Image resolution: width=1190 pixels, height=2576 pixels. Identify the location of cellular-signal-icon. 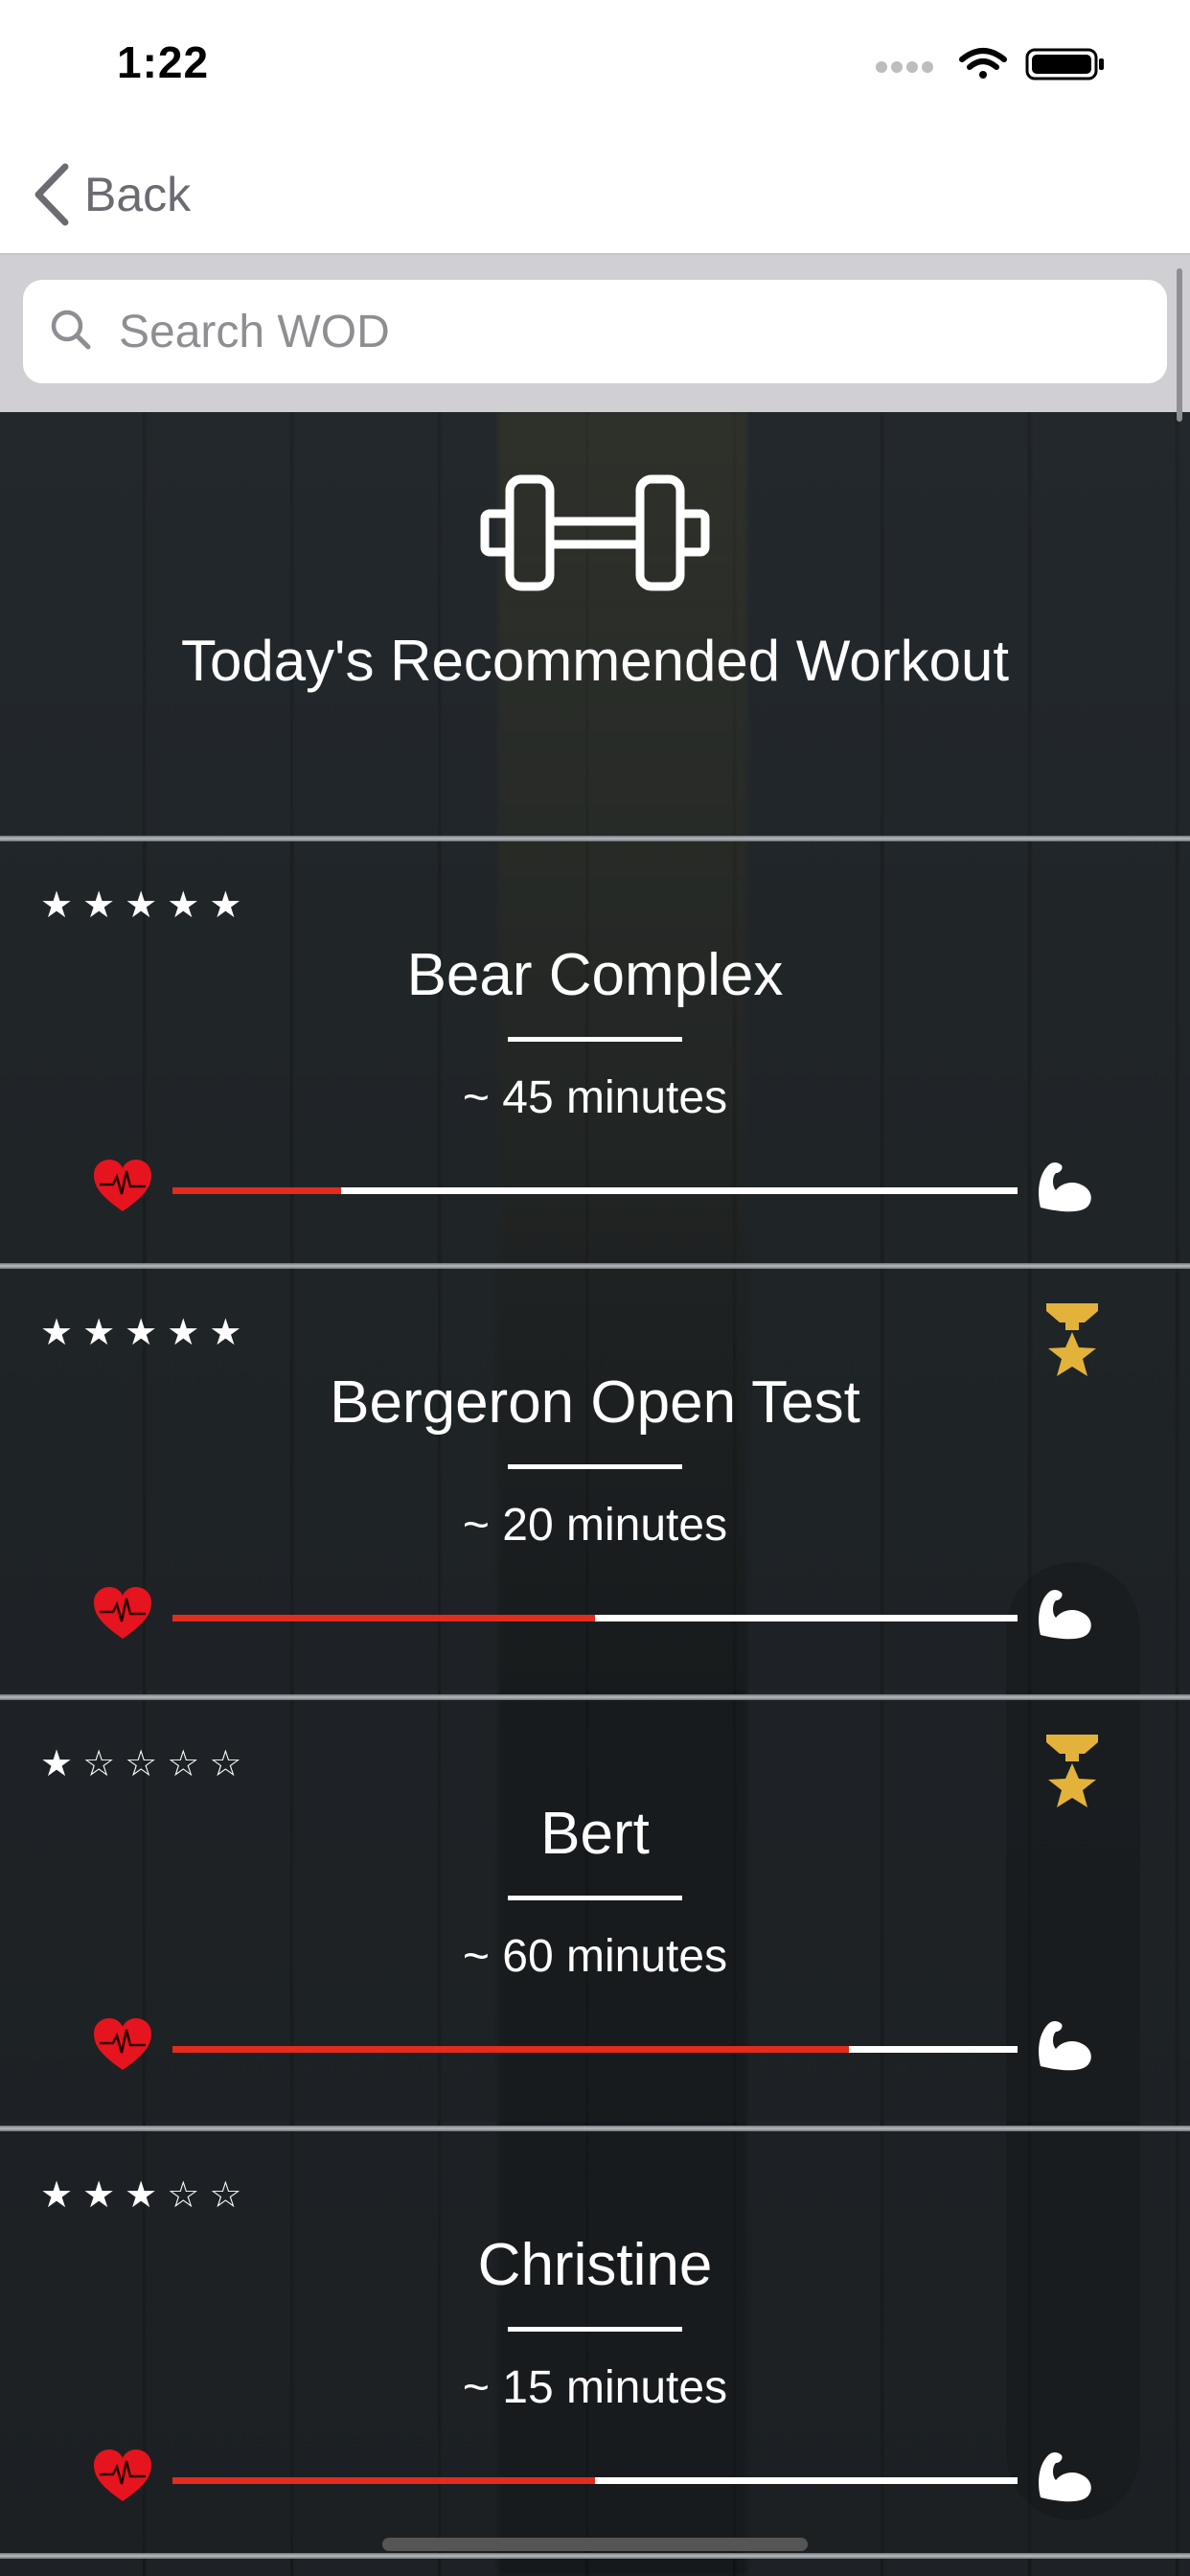
(905, 67).